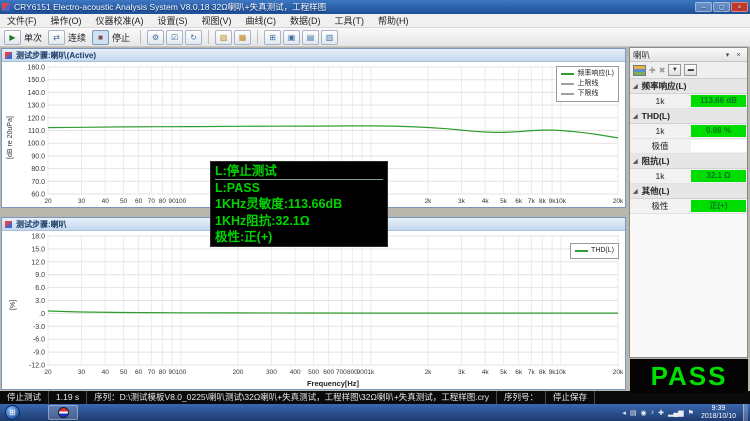 The image size is (750, 421). I want to click on show-desktop-button, so click(745, 412).